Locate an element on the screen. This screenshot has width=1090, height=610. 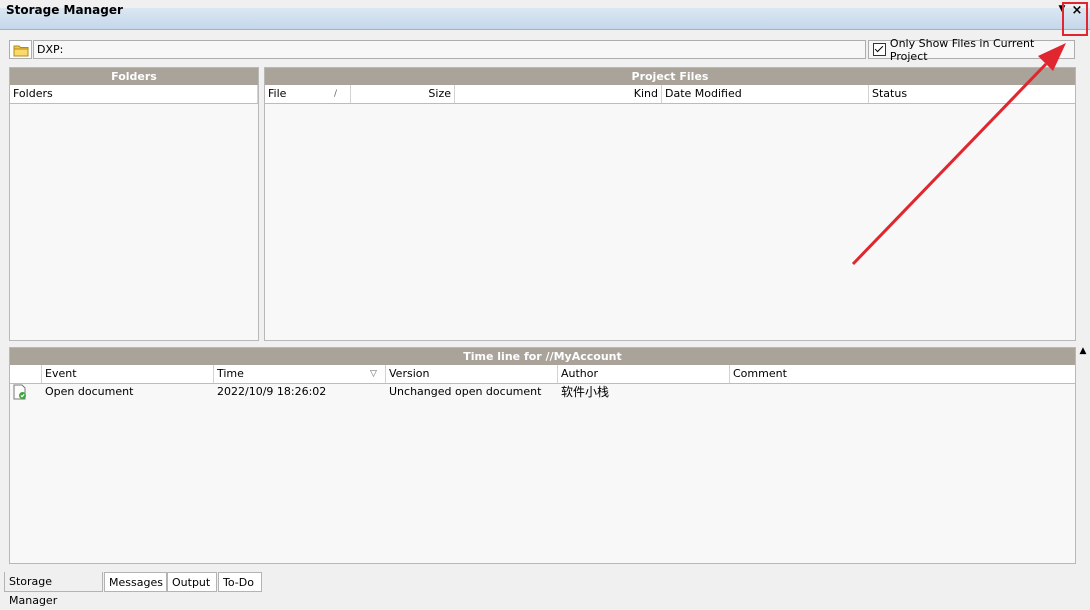
project-files-panel-header: Project Files is located at coordinates (670, 76).